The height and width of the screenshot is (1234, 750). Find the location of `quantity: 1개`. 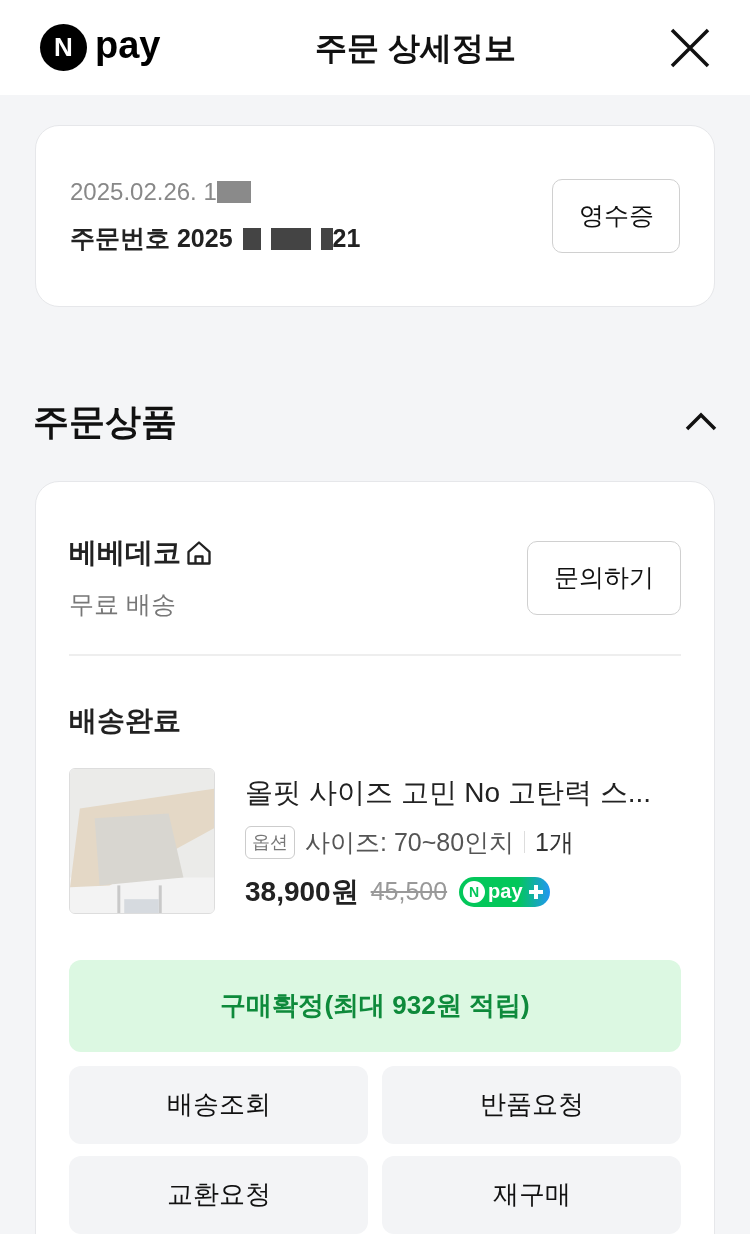

quantity: 1개 is located at coordinates (554, 842).